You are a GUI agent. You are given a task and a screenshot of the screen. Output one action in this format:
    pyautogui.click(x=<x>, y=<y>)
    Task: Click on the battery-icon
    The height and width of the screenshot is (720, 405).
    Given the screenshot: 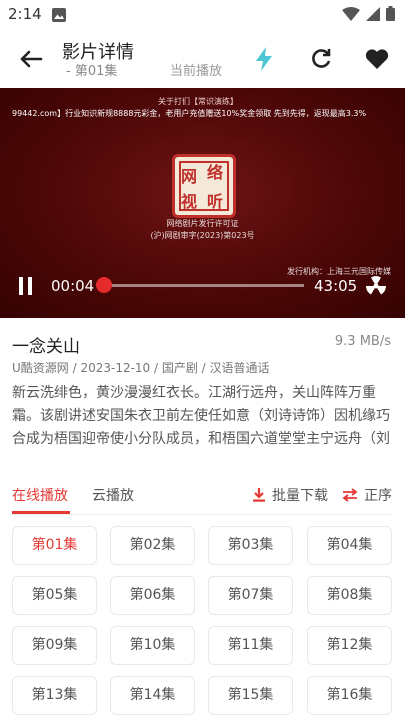 What is the action you would take?
    pyautogui.click(x=390, y=13)
    